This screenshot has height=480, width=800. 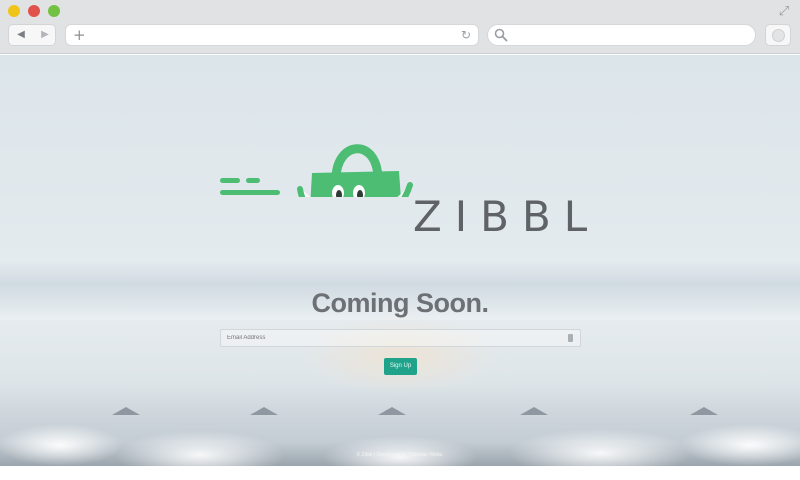 I want to click on profile-button, so click(x=778, y=35).